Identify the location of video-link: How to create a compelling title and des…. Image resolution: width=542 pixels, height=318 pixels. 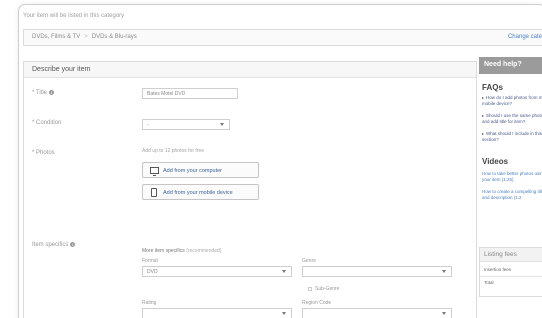
(512, 194).